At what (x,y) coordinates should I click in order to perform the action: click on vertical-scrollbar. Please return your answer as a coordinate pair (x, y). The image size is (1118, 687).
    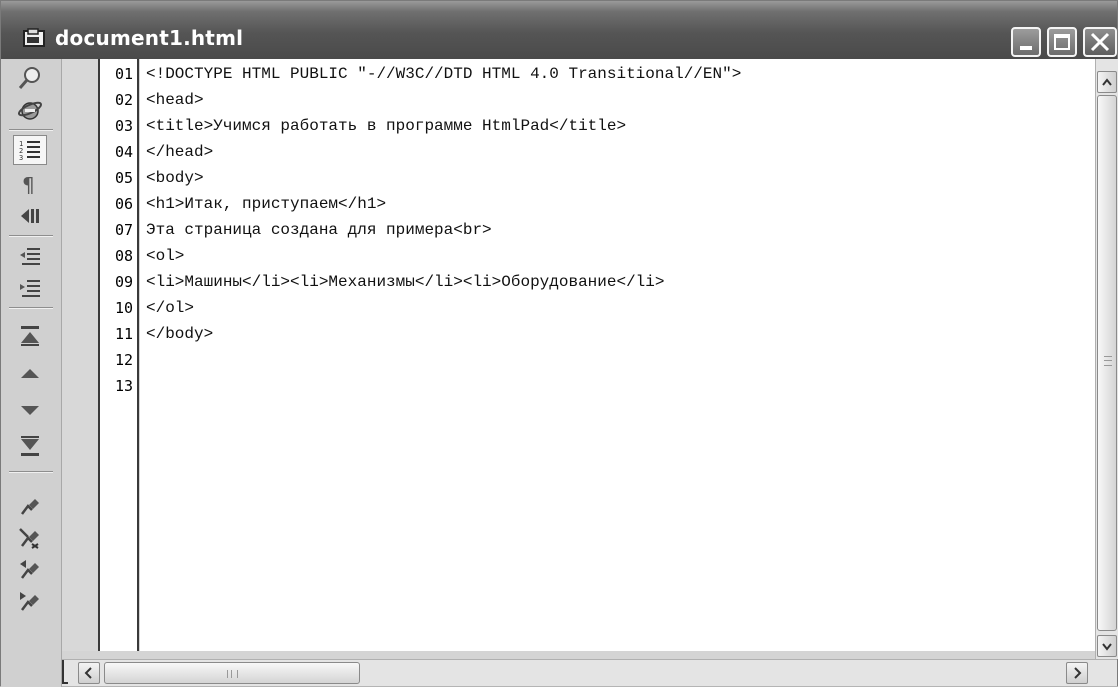
    Looking at the image, I should click on (1106, 359).